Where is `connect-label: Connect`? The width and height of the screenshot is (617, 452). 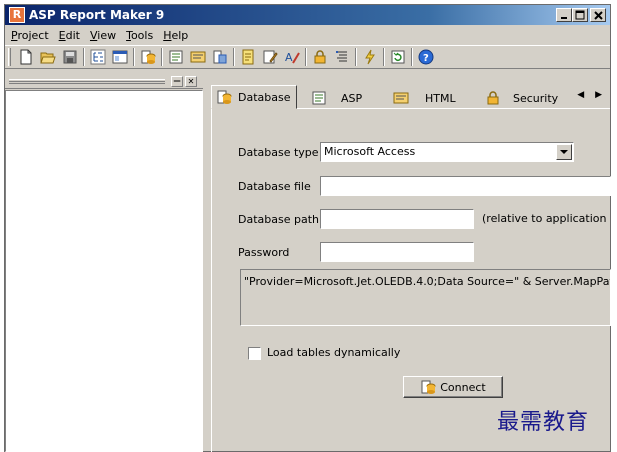
connect-label: Connect is located at coordinates (463, 387).